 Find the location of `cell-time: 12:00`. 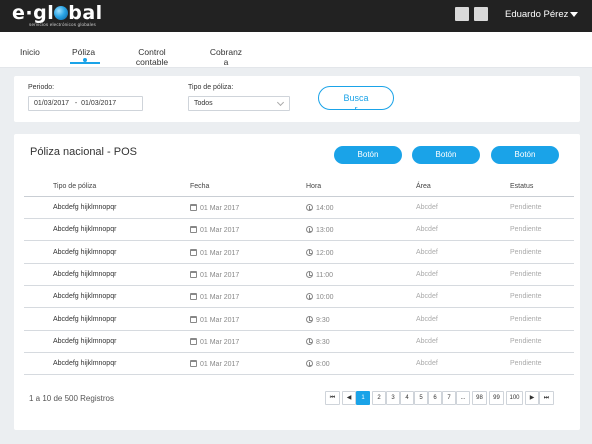

cell-time: 12:00 is located at coordinates (320, 252).